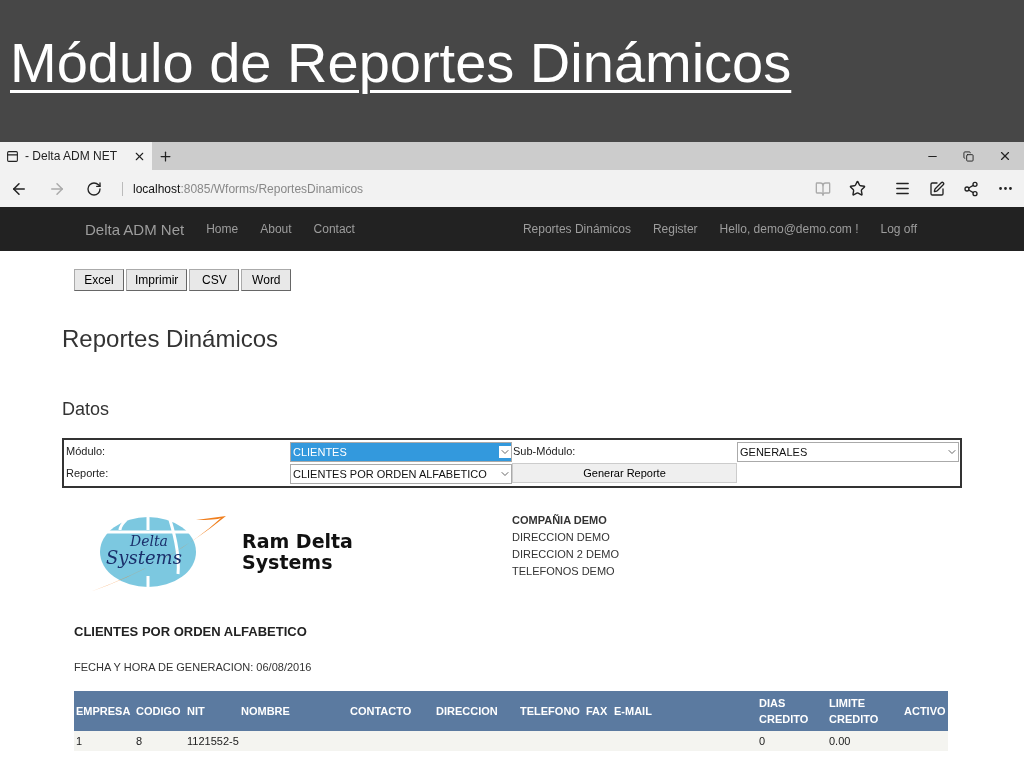 Image resolution: width=1024 pixels, height=768 pixels. What do you see at coordinates (968, 156) in the screenshot?
I see `restore-icon` at bounding box center [968, 156].